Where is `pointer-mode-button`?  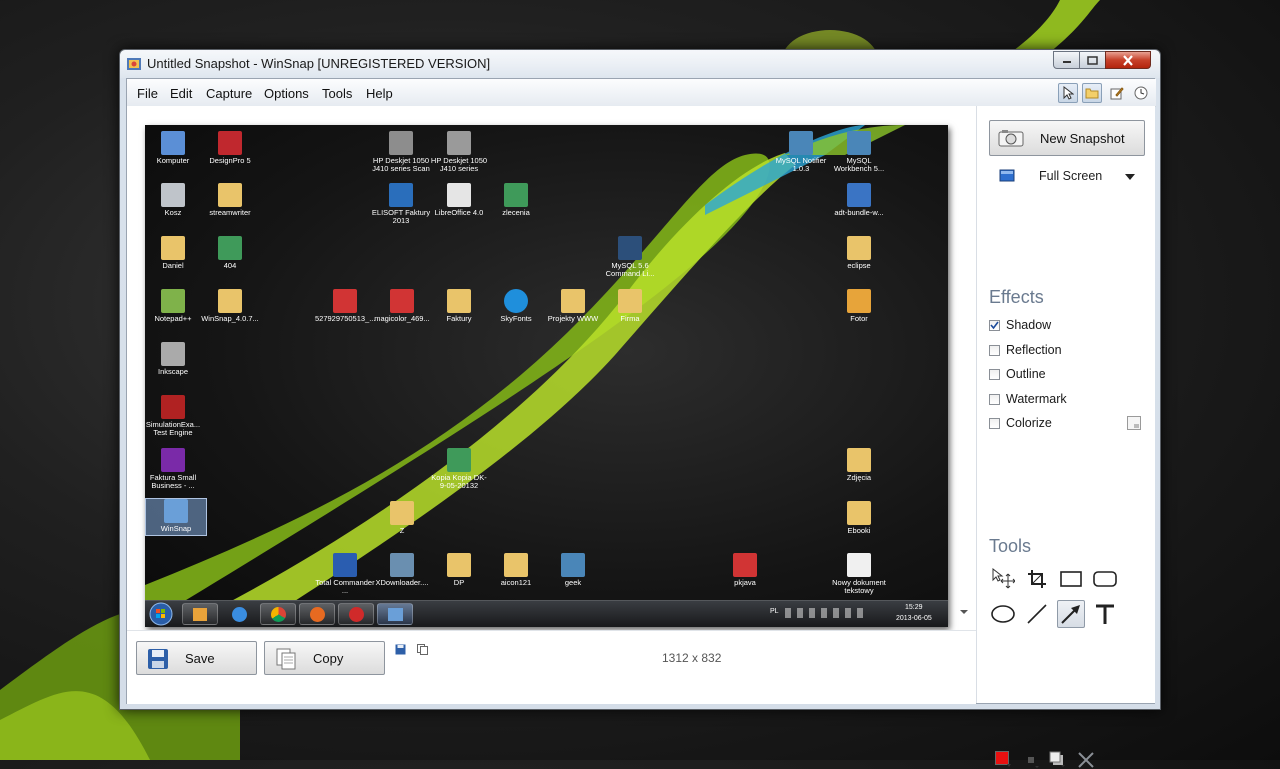
pointer-mode-button is located at coordinates (1068, 93).